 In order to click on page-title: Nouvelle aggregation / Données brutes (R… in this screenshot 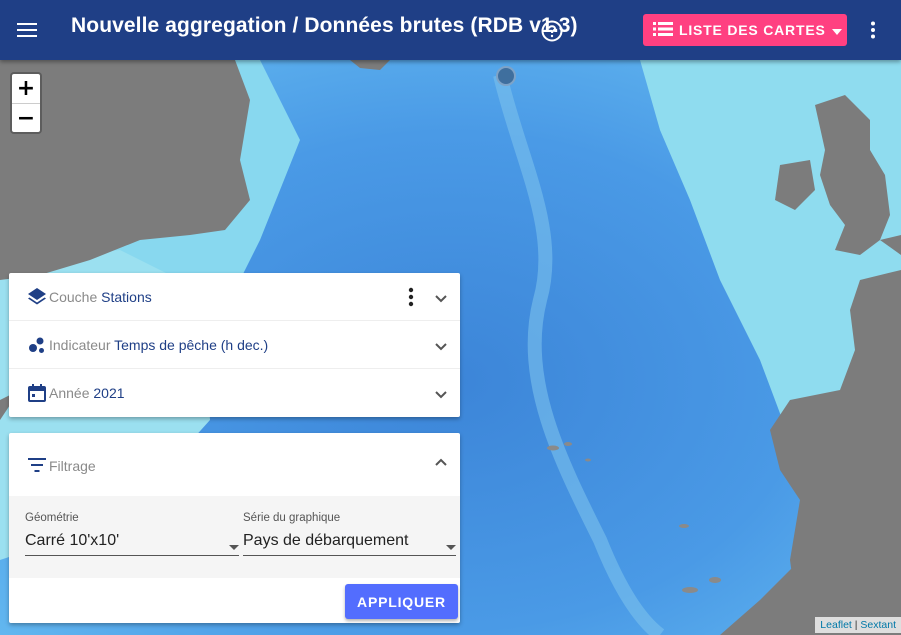, I will do `click(324, 25)`.